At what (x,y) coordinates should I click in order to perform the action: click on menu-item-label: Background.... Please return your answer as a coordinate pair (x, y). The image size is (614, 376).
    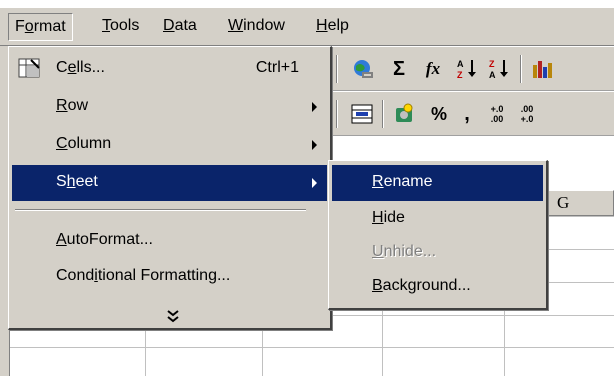
    Looking at the image, I should click on (421, 285).